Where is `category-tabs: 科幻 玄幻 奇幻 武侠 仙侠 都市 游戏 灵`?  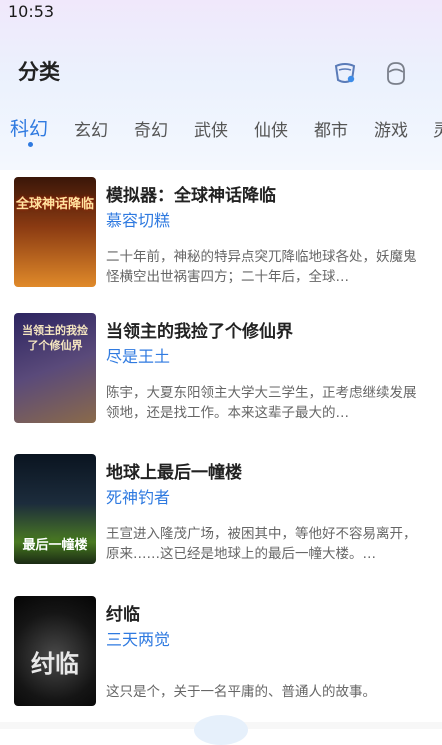
category-tabs: 科幻 玄幻 奇幻 武侠 仙侠 都市 游戏 灵 is located at coordinates (221, 132).